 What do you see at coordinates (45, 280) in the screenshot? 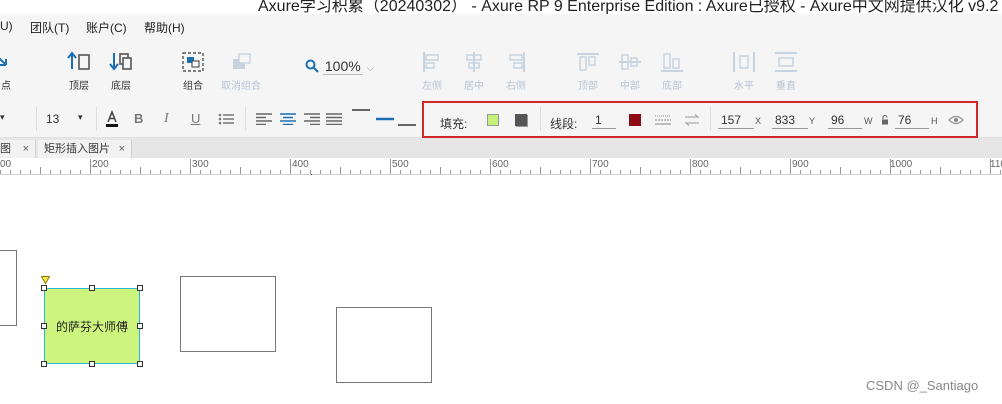
I see `style-marker-icon` at bounding box center [45, 280].